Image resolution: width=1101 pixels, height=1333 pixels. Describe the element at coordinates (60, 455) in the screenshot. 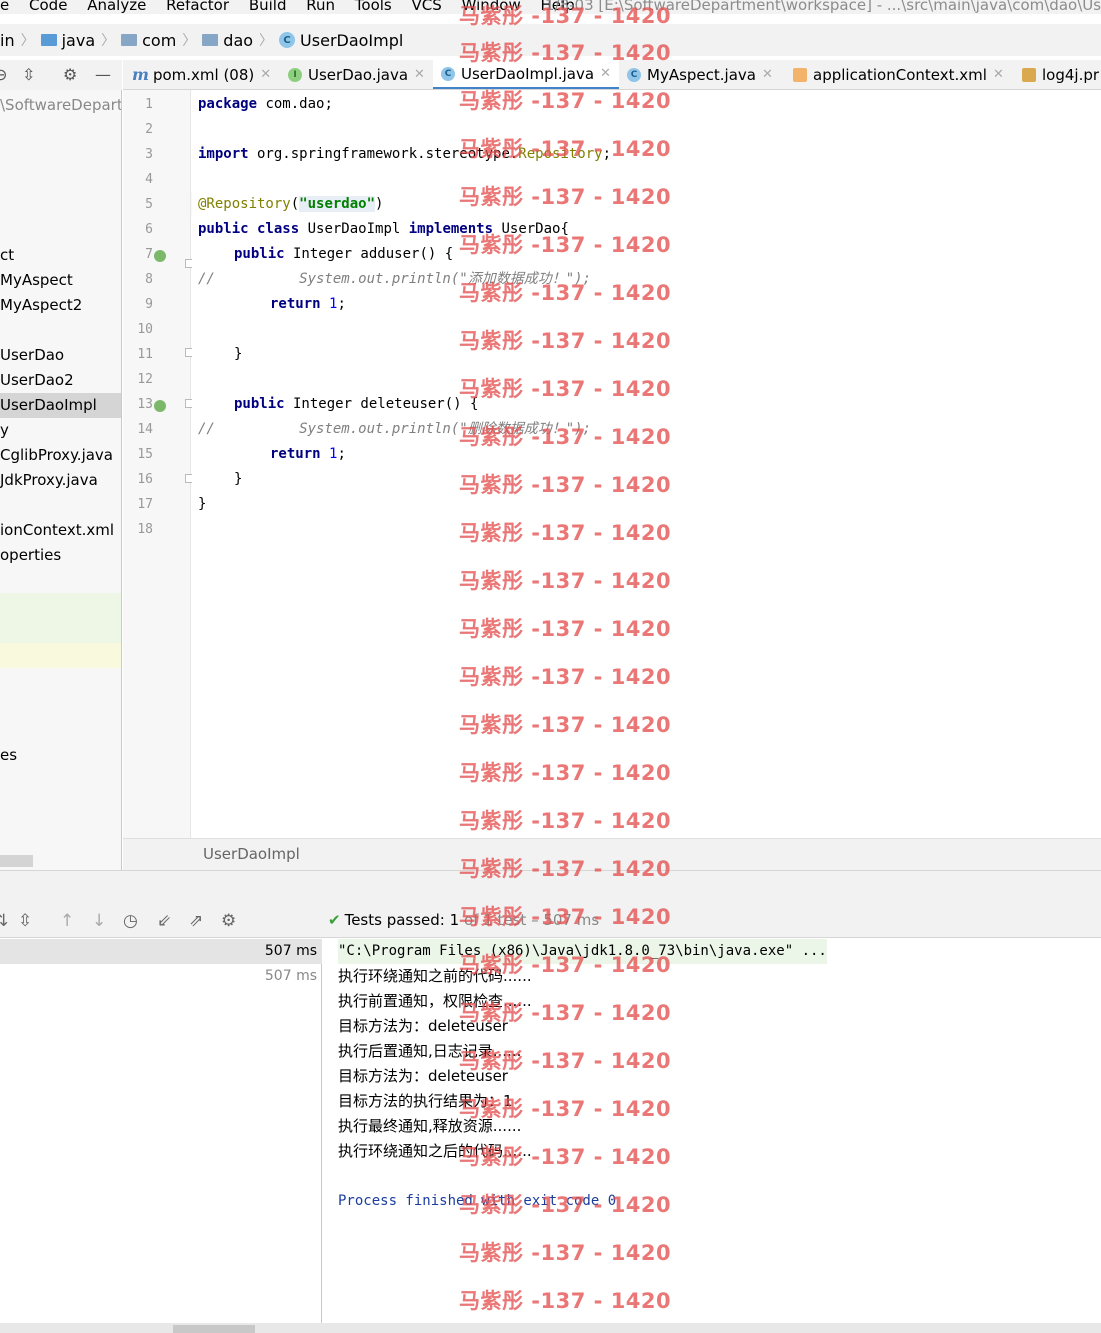

I see `tree-item: CglibProxy.java` at that location.